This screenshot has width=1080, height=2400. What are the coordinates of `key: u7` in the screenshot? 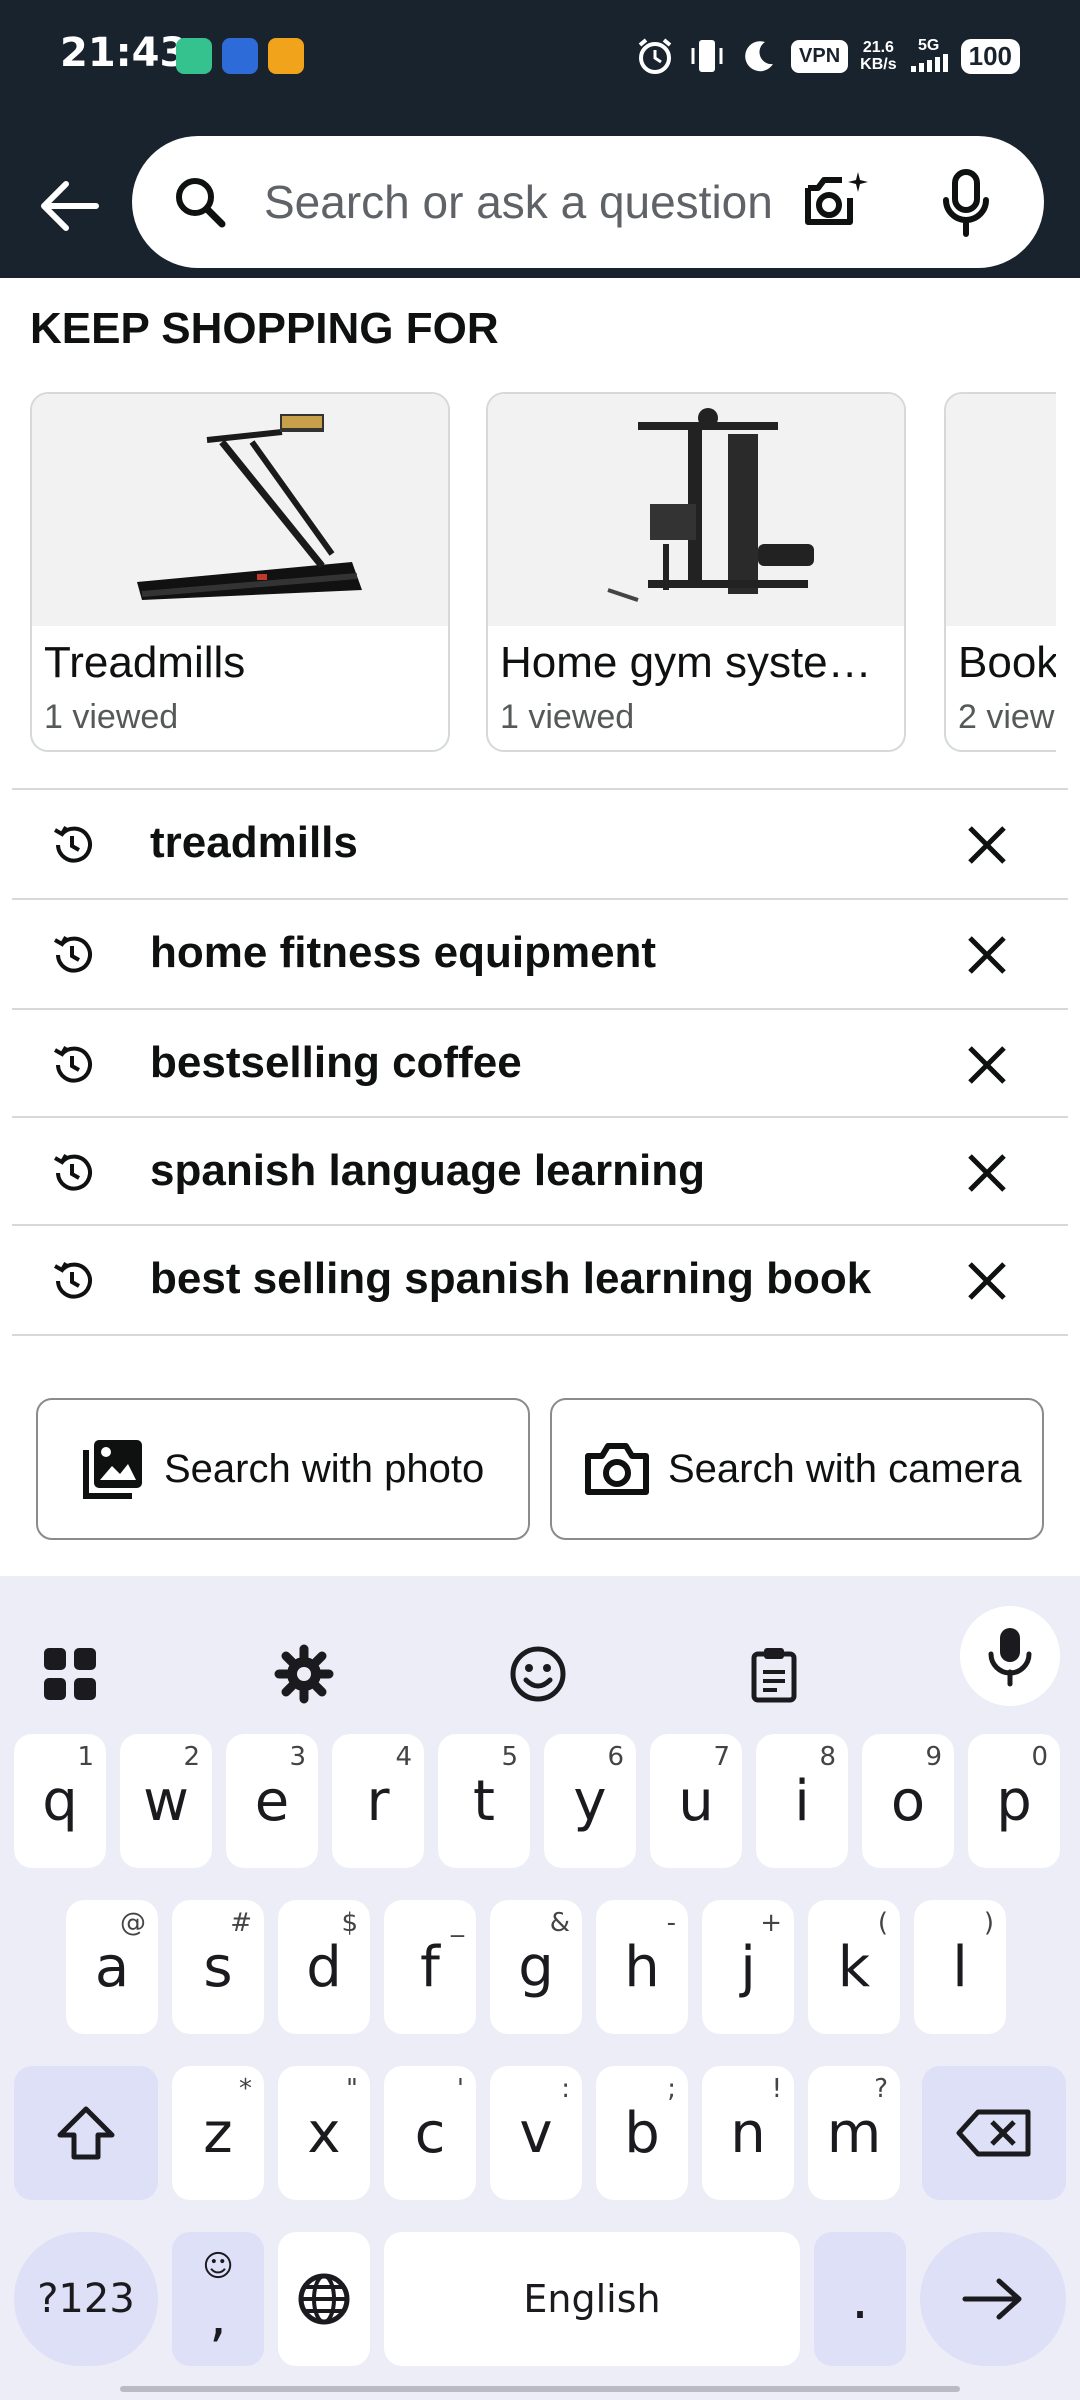 It's located at (696, 1801).